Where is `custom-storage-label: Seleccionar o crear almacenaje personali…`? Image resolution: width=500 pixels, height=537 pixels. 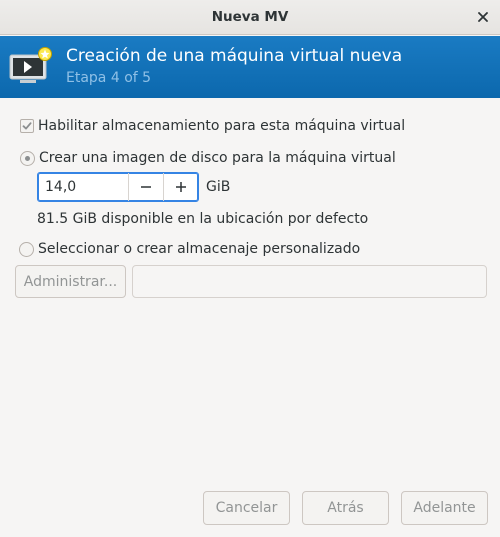
custom-storage-label: Seleccionar o crear almacenaje personali… is located at coordinates (199, 249).